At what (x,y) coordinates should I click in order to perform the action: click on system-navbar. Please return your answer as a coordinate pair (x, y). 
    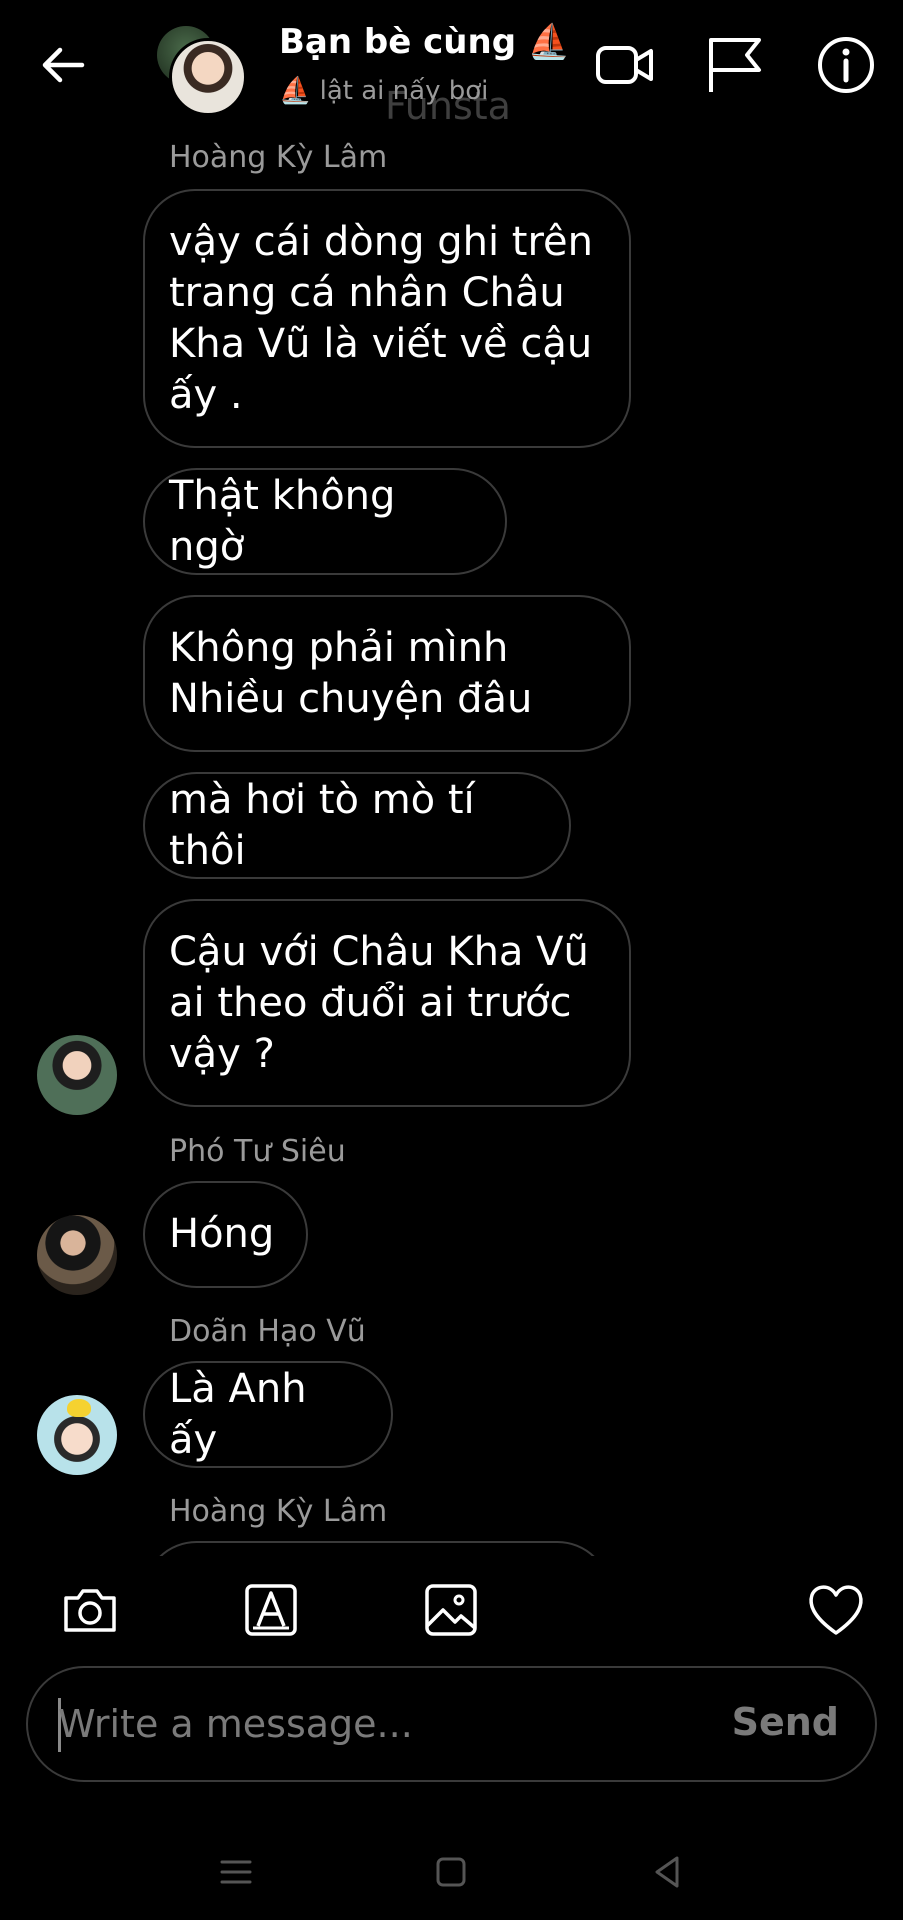
    Looking at the image, I should click on (451, 1870).